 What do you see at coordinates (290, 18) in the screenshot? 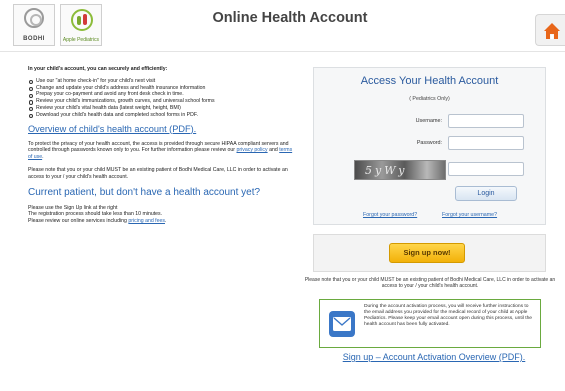
I see `page-title: Online Health Account` at bounding box center [290, 18].